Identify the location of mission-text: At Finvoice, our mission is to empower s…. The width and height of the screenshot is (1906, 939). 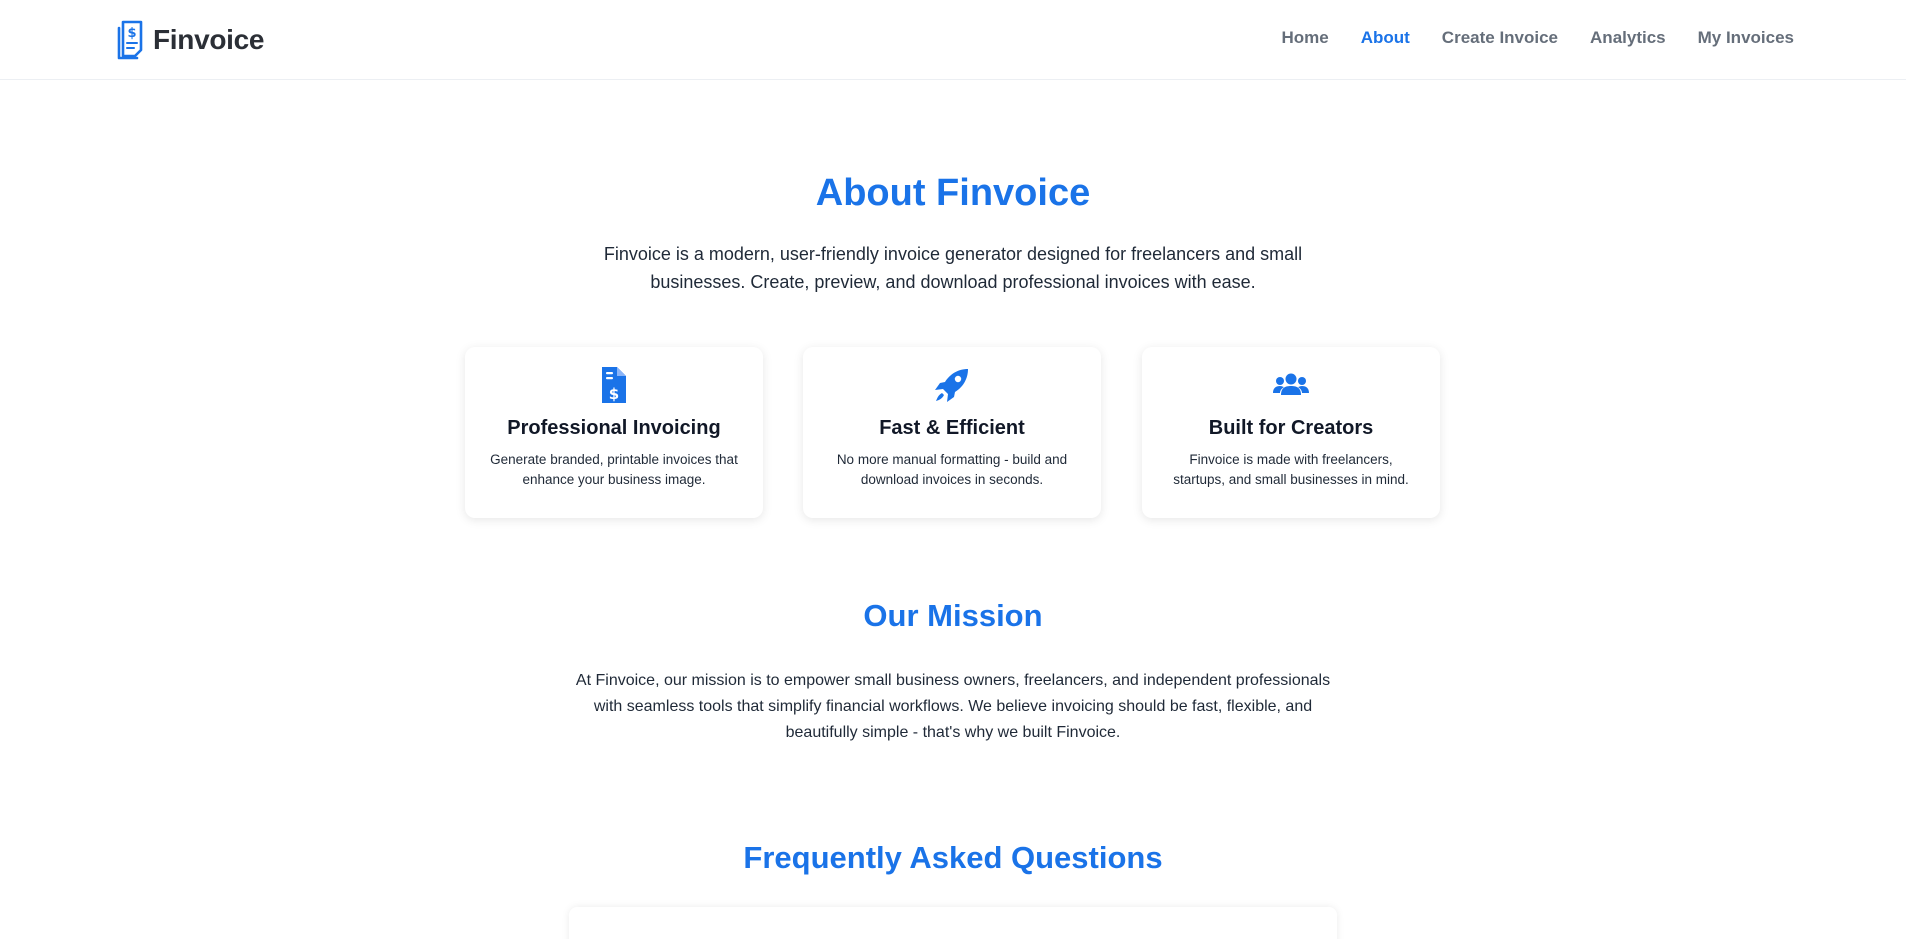
(953, 706).